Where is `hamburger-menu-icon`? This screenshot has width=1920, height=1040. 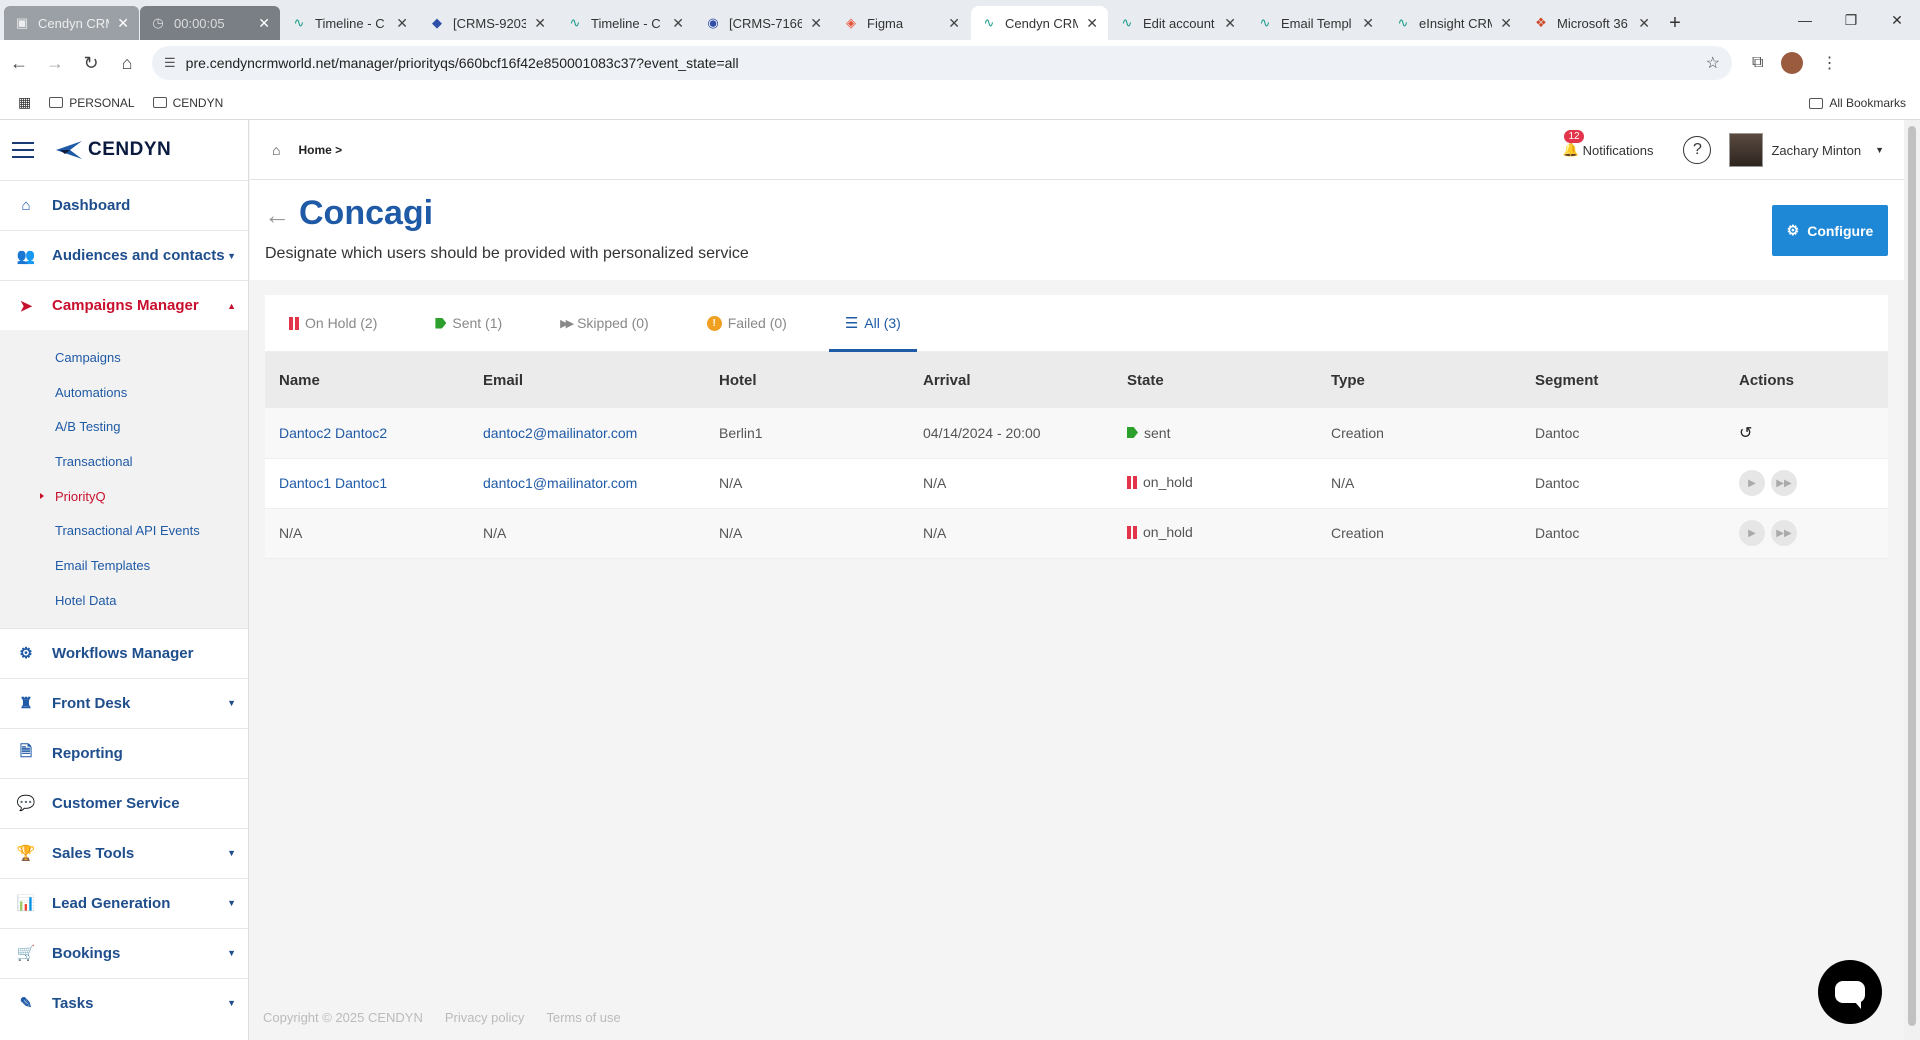
hamburger-menu-icon is located at coordinates (23, 150).